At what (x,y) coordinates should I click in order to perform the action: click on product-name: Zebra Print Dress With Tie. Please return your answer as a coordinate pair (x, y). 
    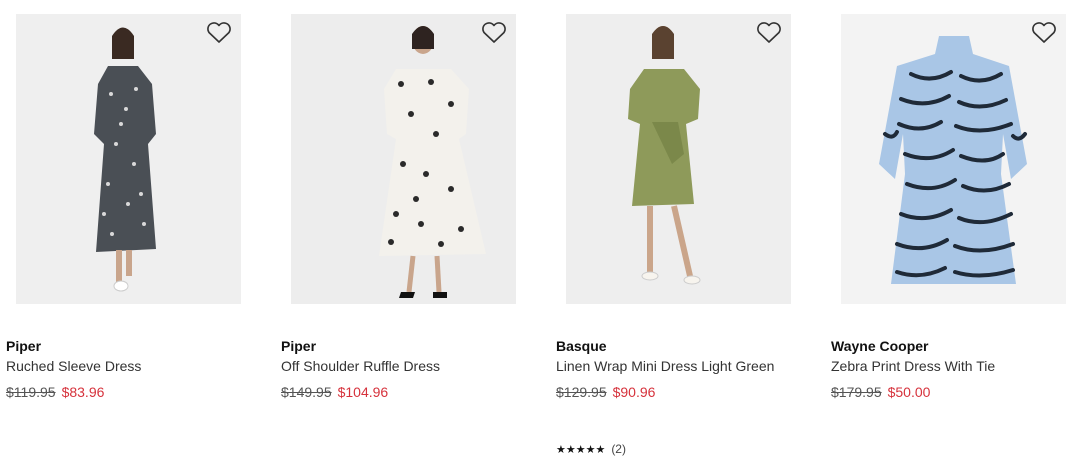
    Looking at the image, I should click on (913, 366).